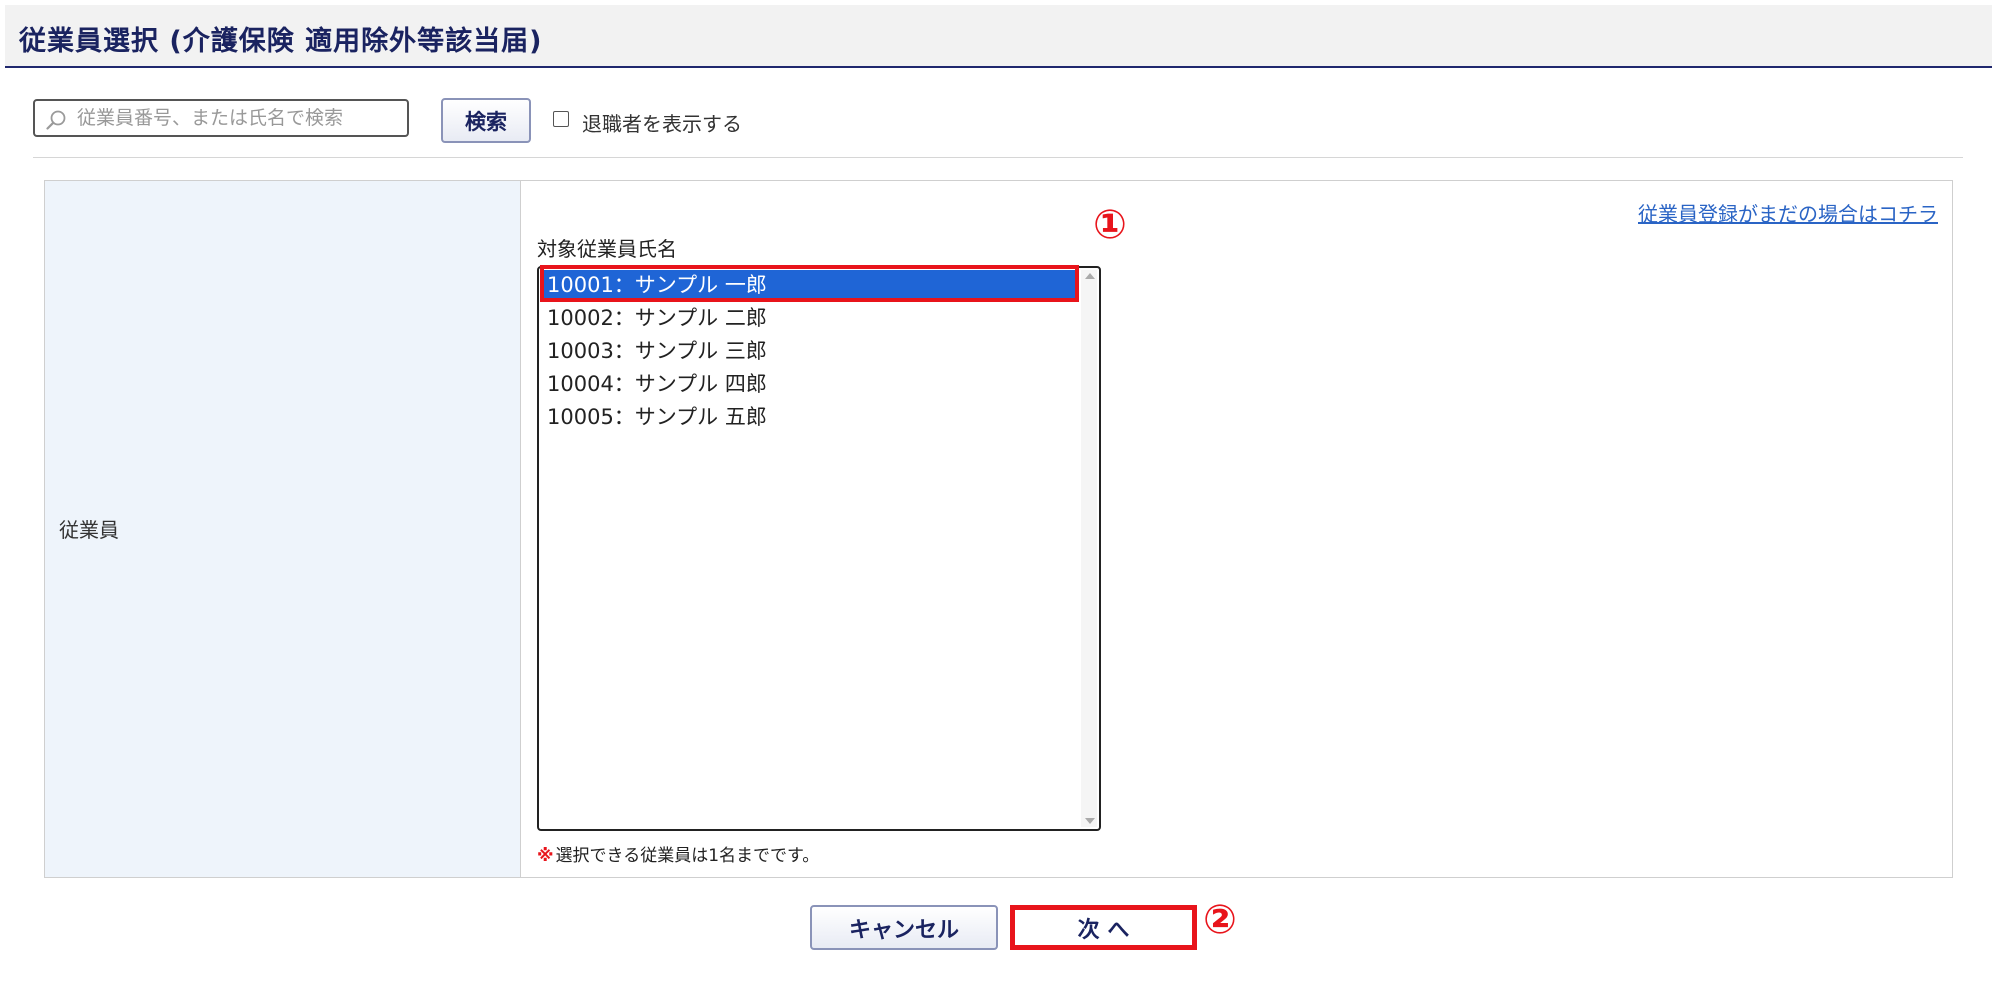  Describe the element at coordinates (1089, 548) in the screenshot. I see `listbox-scrollbar` at that location.